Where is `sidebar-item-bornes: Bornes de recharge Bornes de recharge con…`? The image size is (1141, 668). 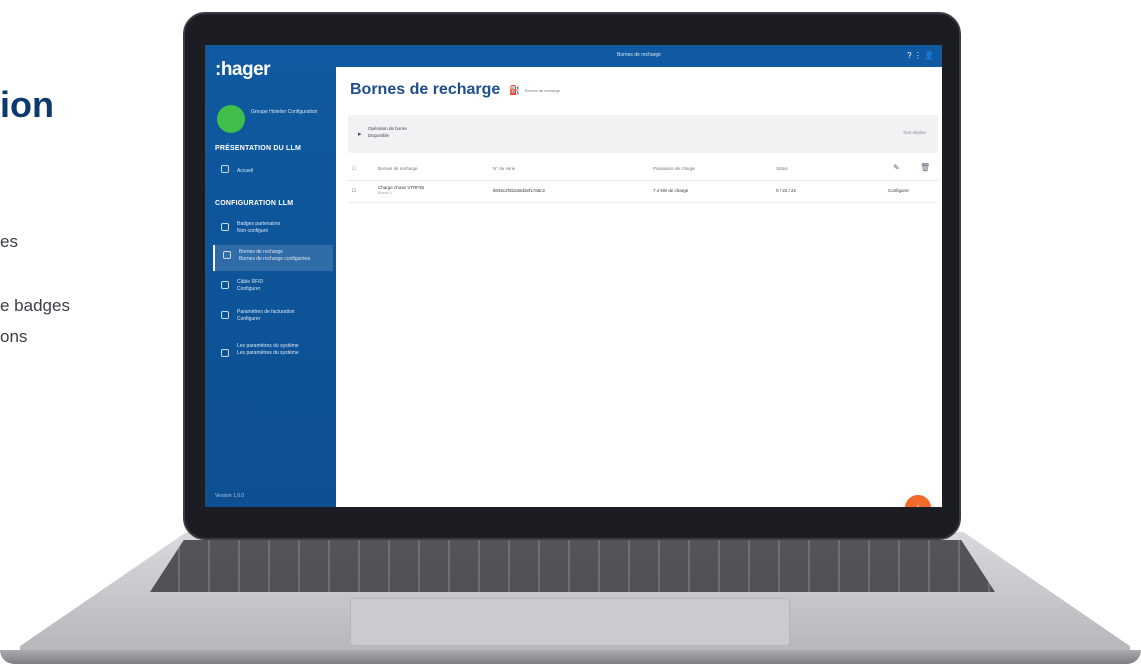 sidebar-item-bornes: Bornes de recharge Bornes de recharge con… is located at coordinates (273, 258).